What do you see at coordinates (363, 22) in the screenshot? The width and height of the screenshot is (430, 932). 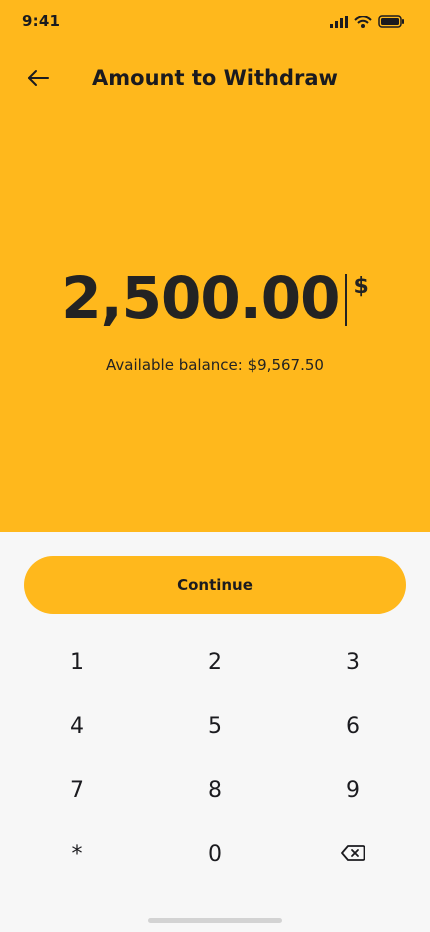 I see `wifi-icon` at bounding box center [363, 22].